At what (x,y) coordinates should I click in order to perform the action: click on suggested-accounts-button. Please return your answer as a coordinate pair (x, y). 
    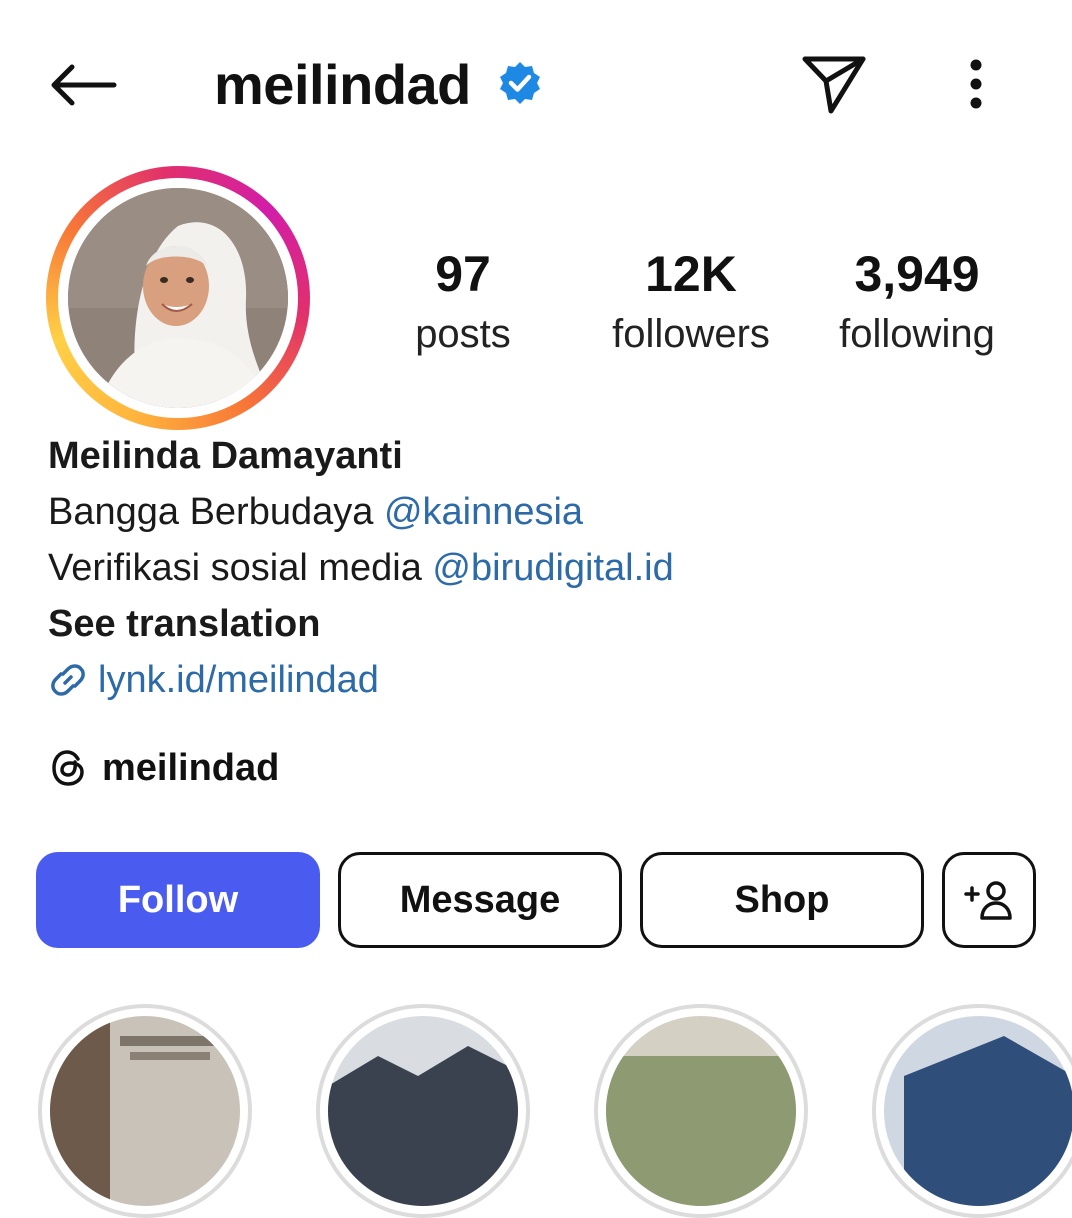
    Looking at the image, I should click on (989, 900).